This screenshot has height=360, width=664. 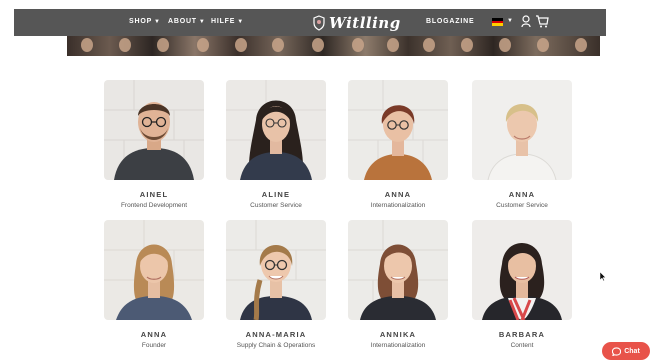 I want to click on brand-logo: Witlling, so click(x=356, y=23).